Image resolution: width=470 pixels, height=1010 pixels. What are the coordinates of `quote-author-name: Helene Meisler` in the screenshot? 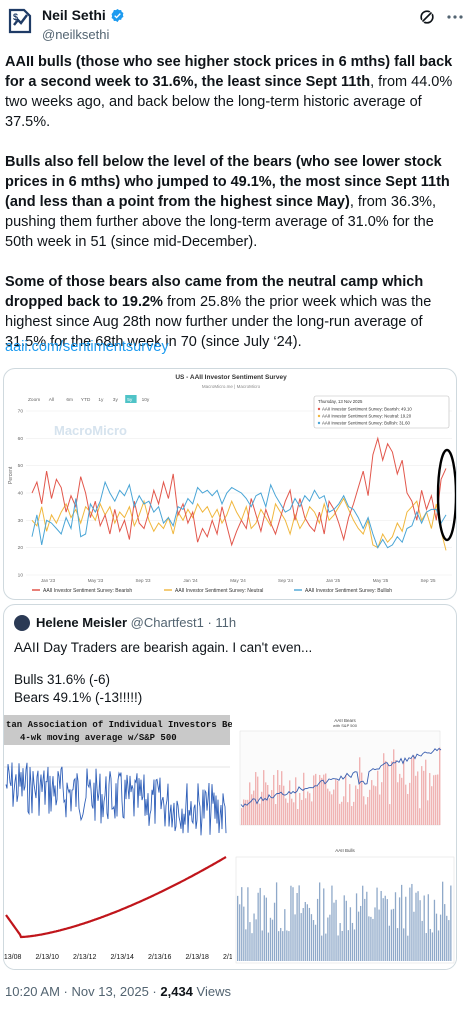 It's located at (81, 622).